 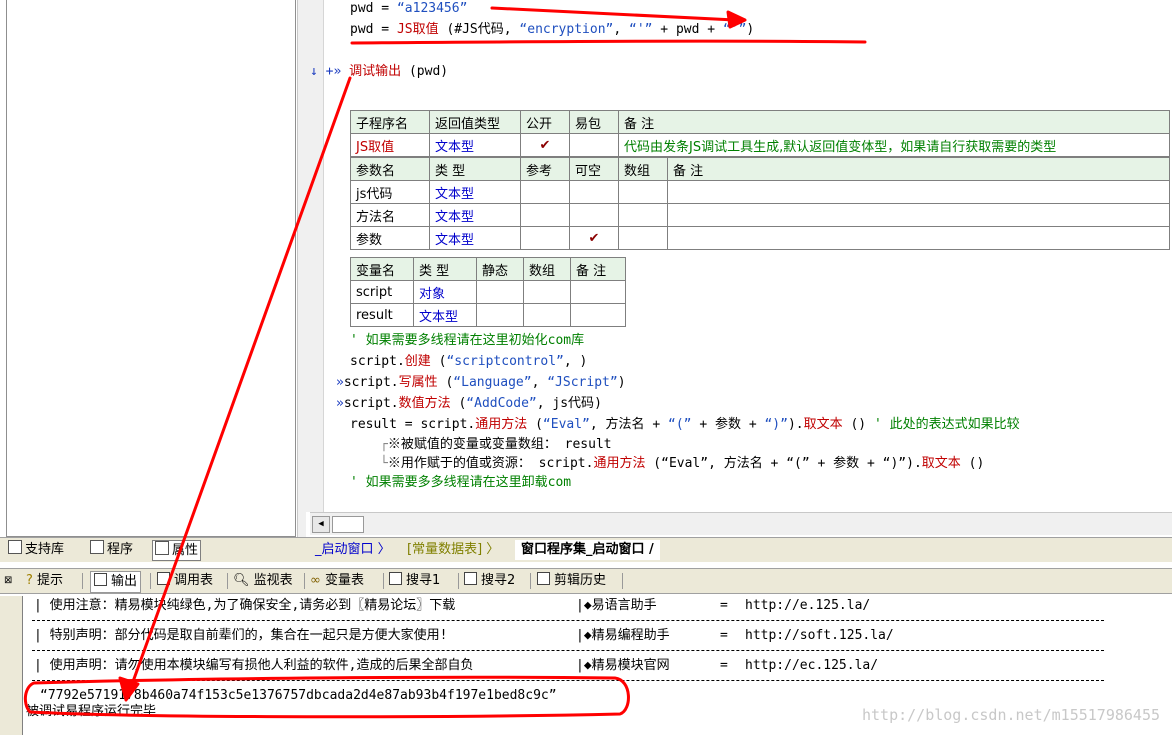 What do you see at coordinates (1010, 715) in the screenshot?
I see `watermark: http://blog.csdn.net/m15517986455` at bounding box center [1010, 715].